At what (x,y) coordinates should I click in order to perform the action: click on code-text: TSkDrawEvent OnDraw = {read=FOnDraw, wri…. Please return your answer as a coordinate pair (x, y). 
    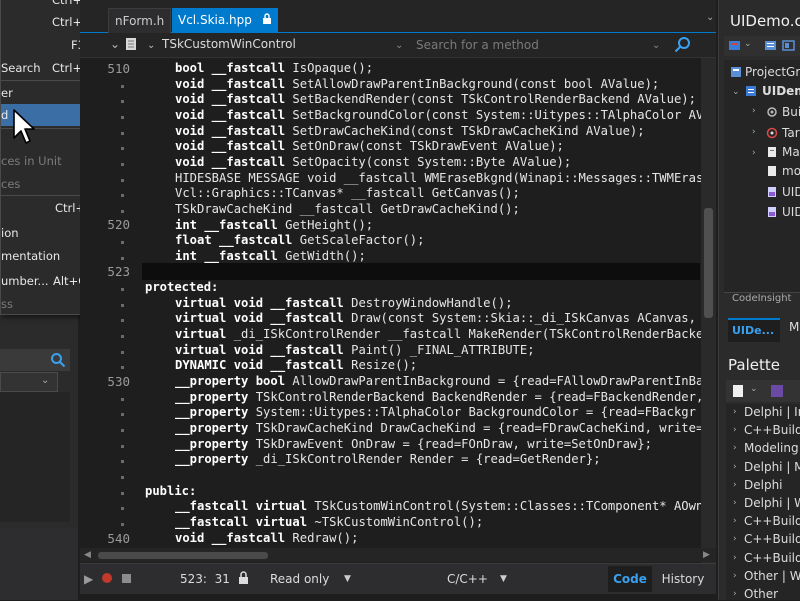
    Looking at the image, I should click on (450, 443).